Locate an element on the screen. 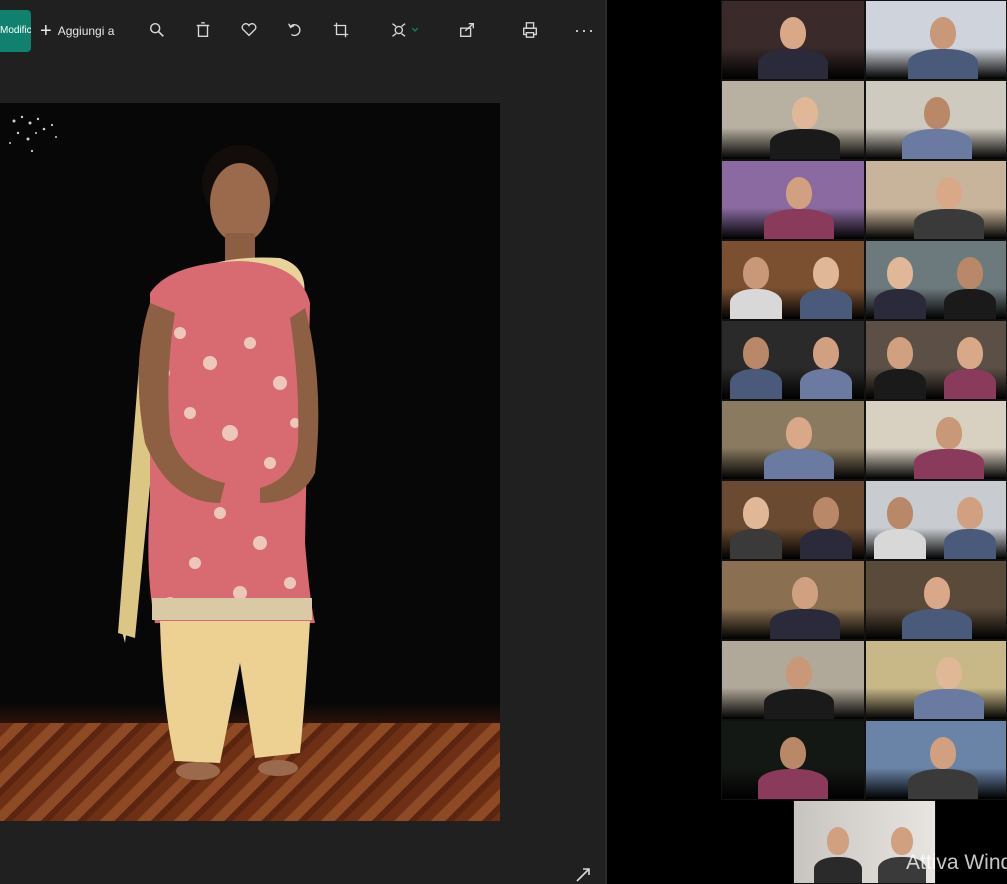 Image resolution: width=1007 pixels, height=884 pixels. edit-button: Modifica is located at coordinates (15, 31).